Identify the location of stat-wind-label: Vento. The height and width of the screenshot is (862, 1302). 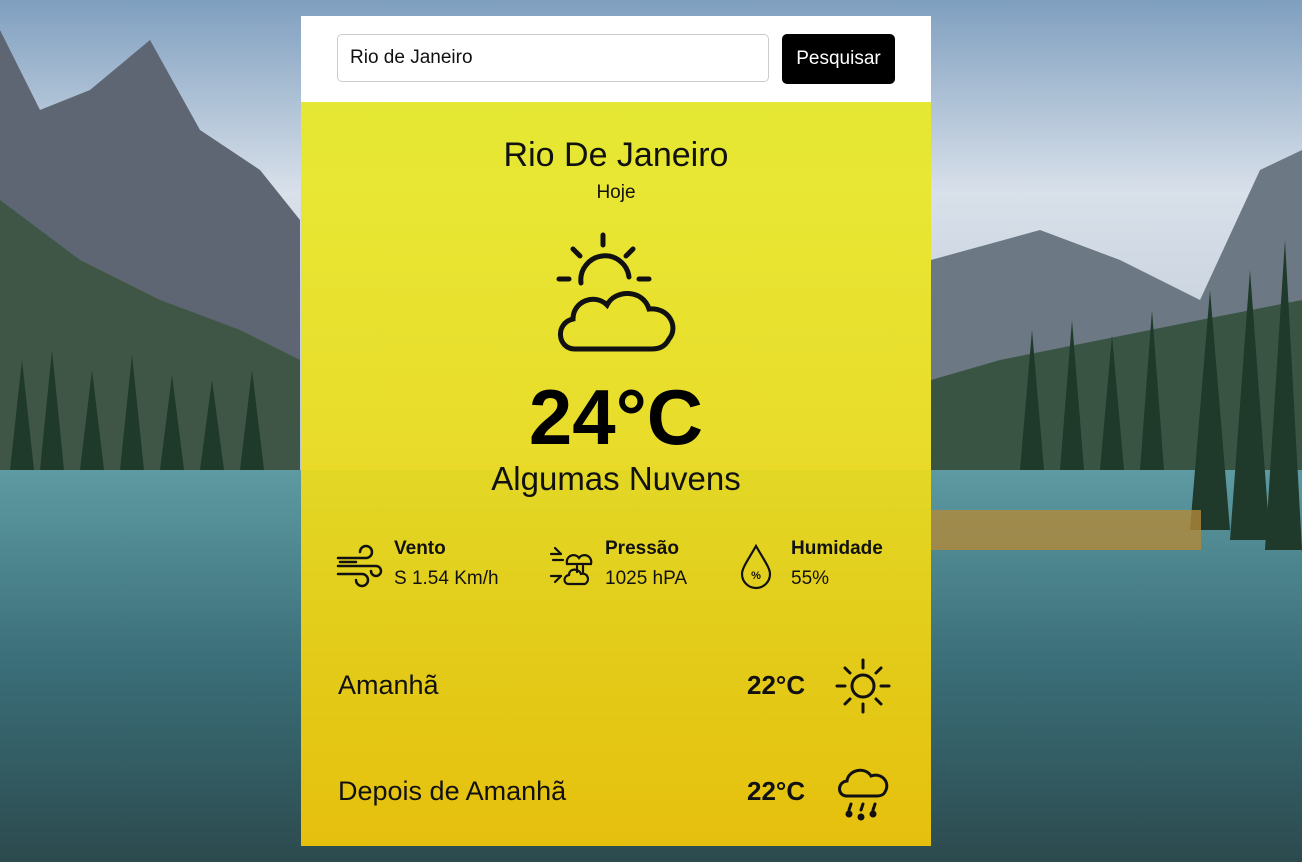
(420, 548).